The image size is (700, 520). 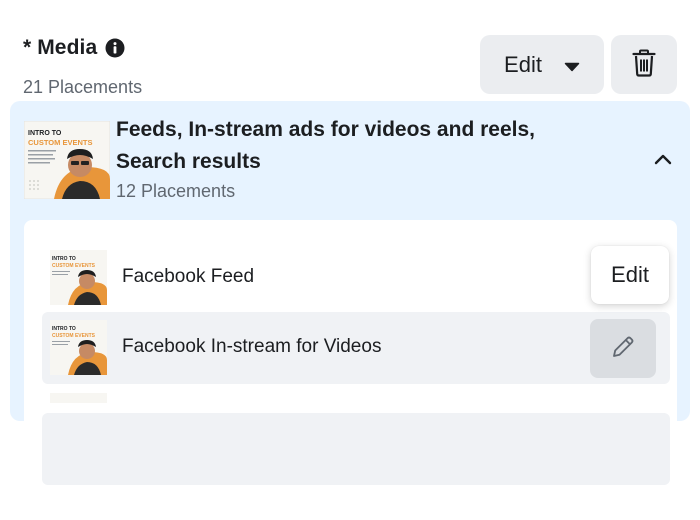 I want to click on trash-icon, so click(x=644, y=64).